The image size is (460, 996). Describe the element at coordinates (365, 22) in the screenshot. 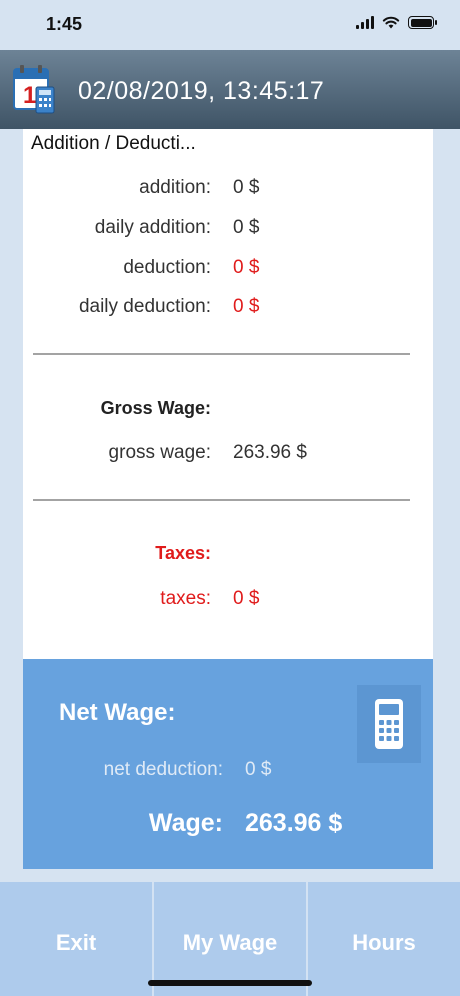

I see `signal-icon` at that location.